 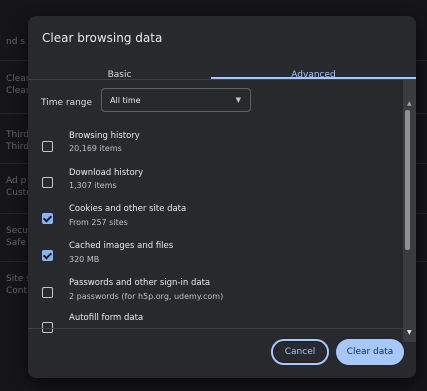 I want to click on list-item: Download history 1,307 items, so click(x=216, y=184).